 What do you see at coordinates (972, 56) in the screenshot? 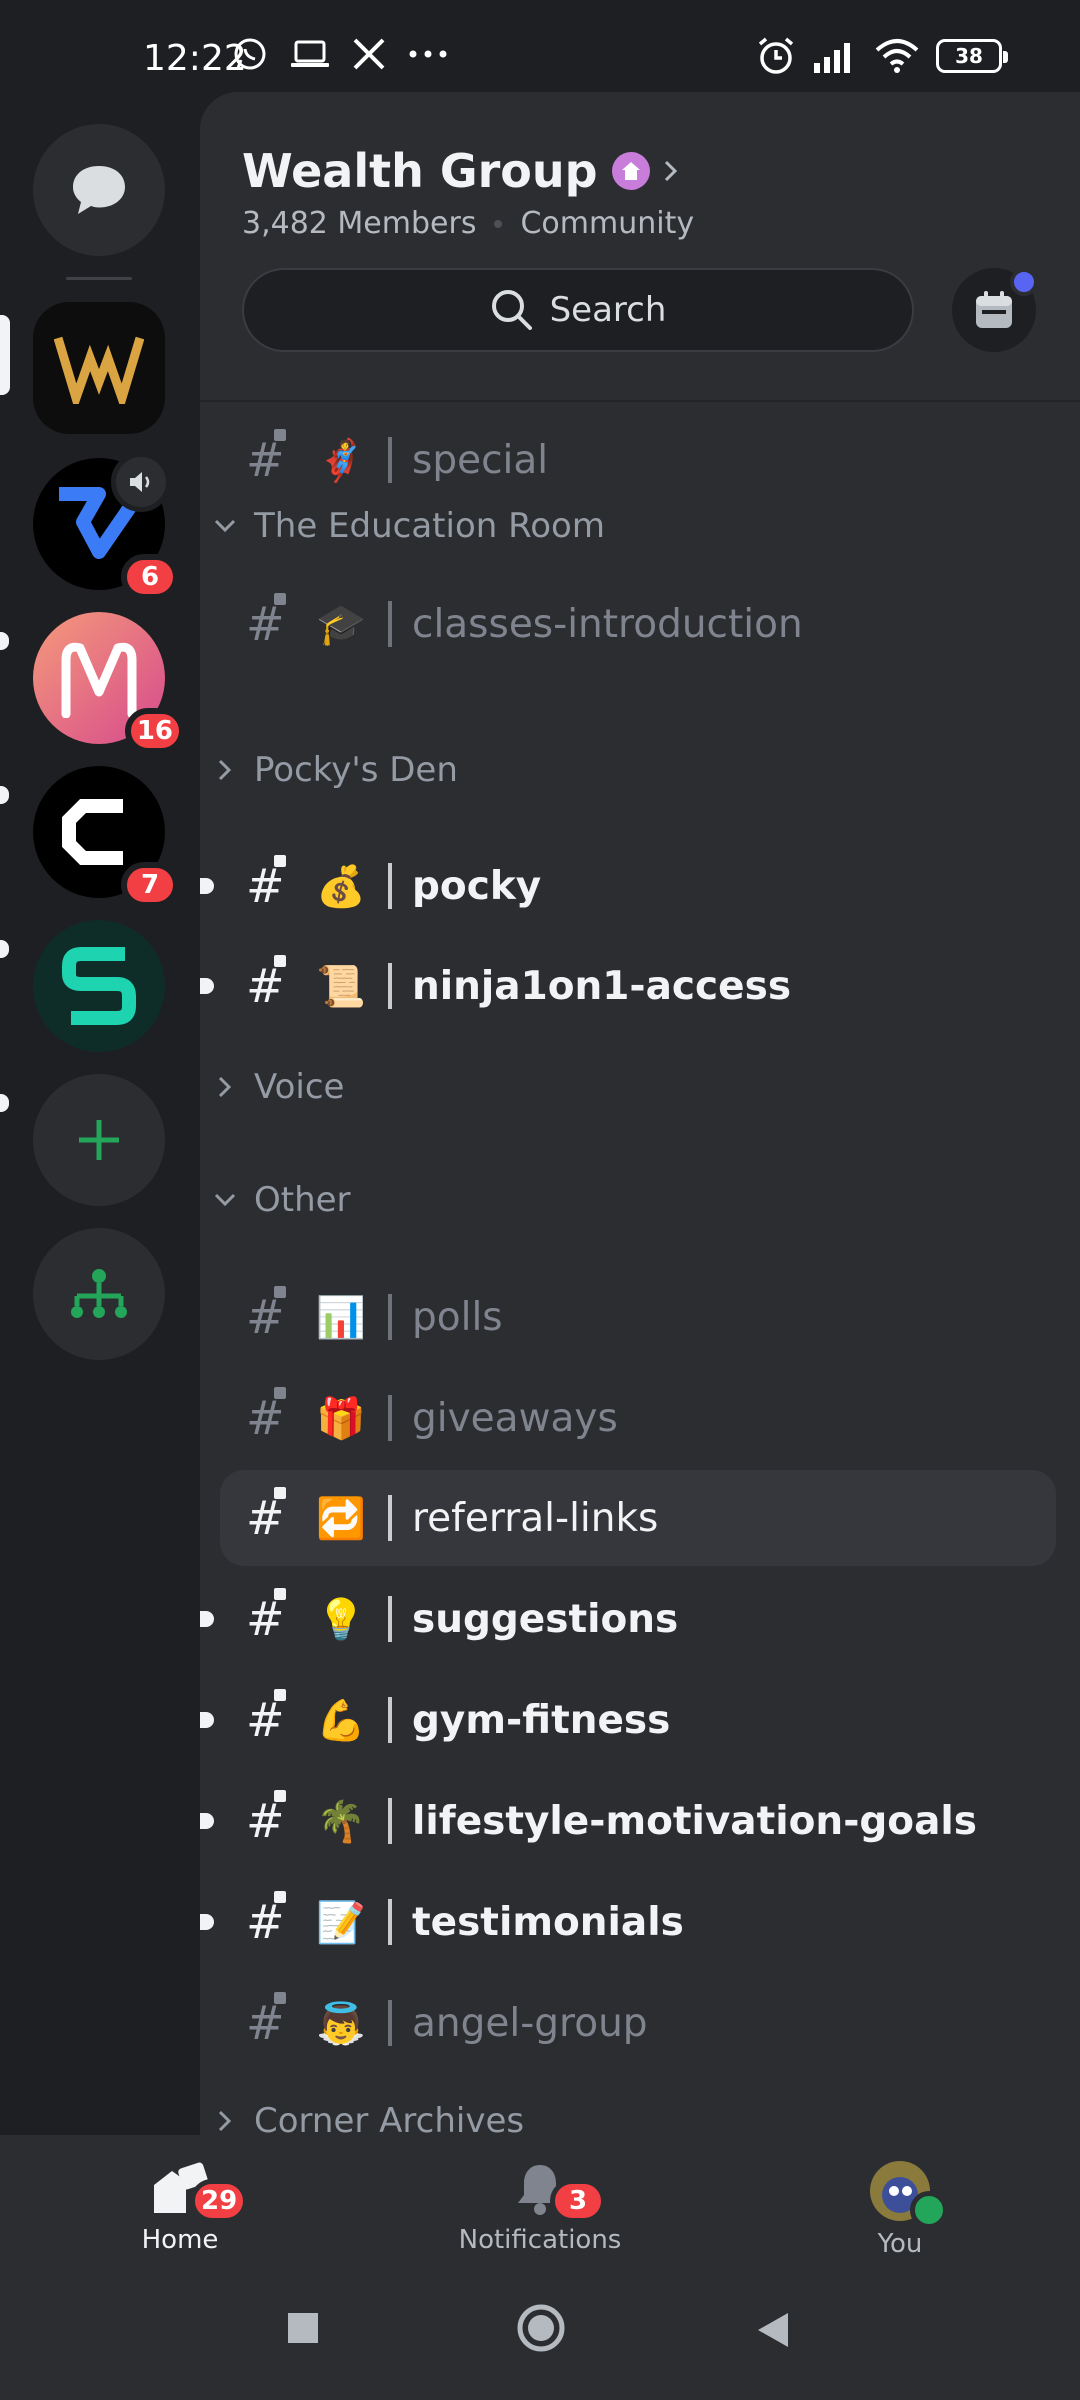
I see `battery-icon: 38` at bounding box center [972, 56].